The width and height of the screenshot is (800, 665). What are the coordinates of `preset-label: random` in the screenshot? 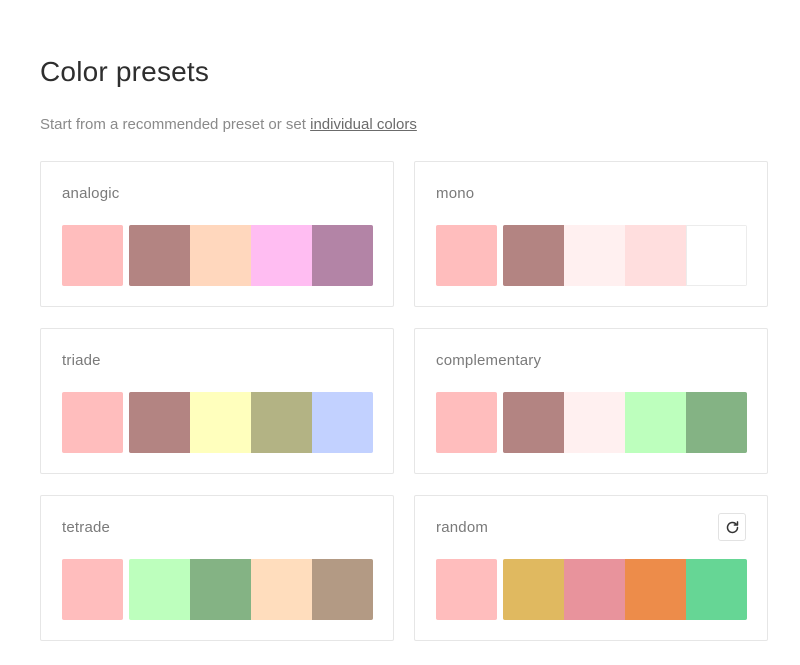 It's located at (462, 527).